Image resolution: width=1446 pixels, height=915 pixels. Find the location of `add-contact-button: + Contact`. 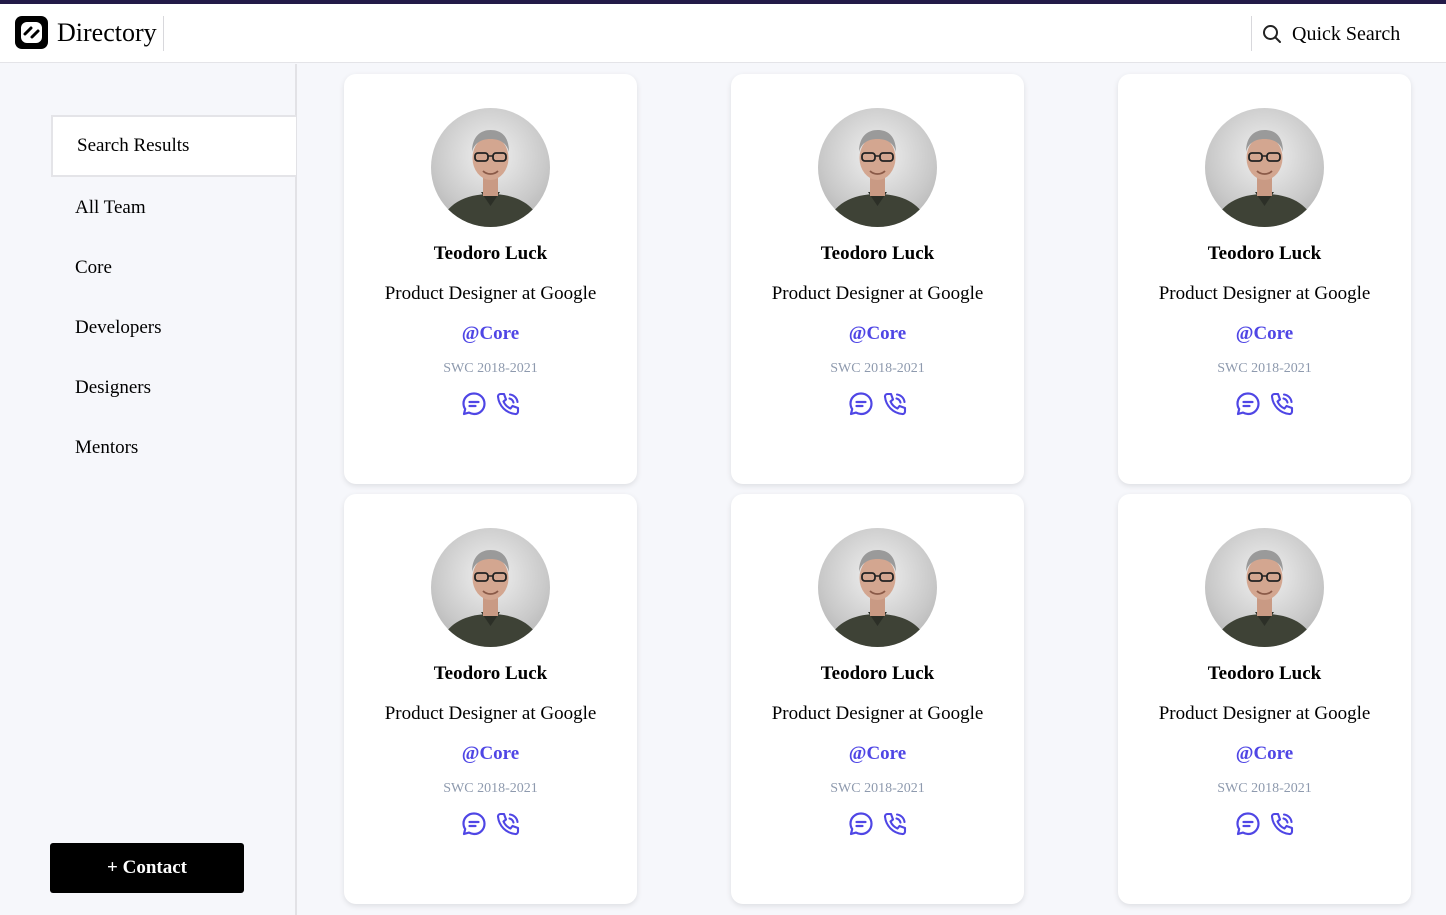

add-contact-button: + Contact is located at coordinates (147, 868).